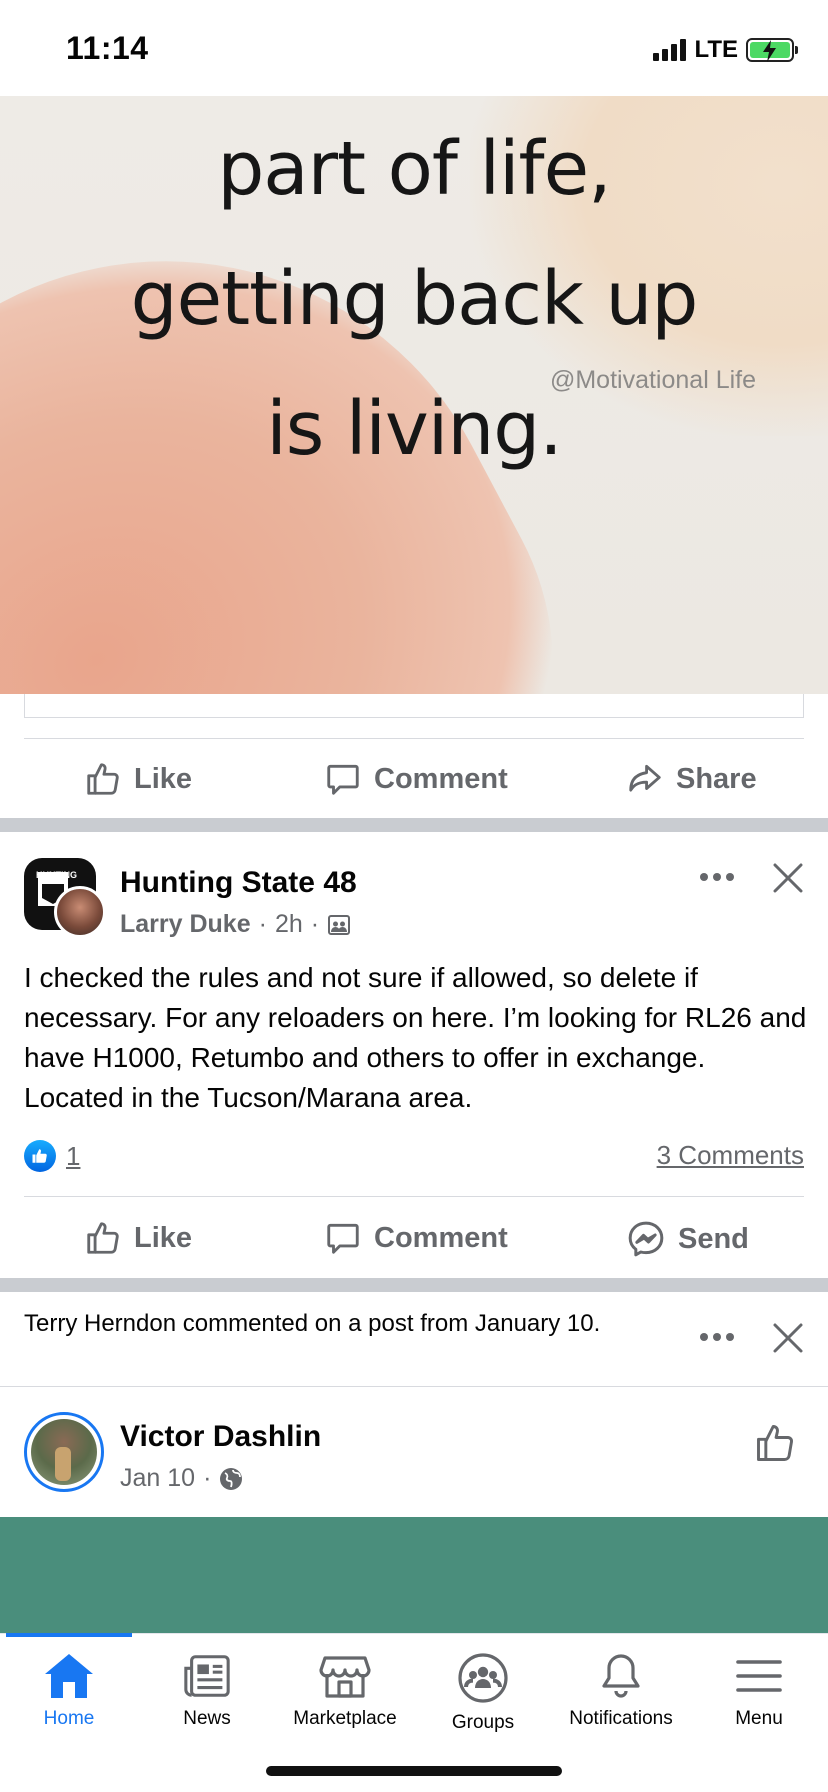  I want to click on tab-label: Home, so click(69, 1718).